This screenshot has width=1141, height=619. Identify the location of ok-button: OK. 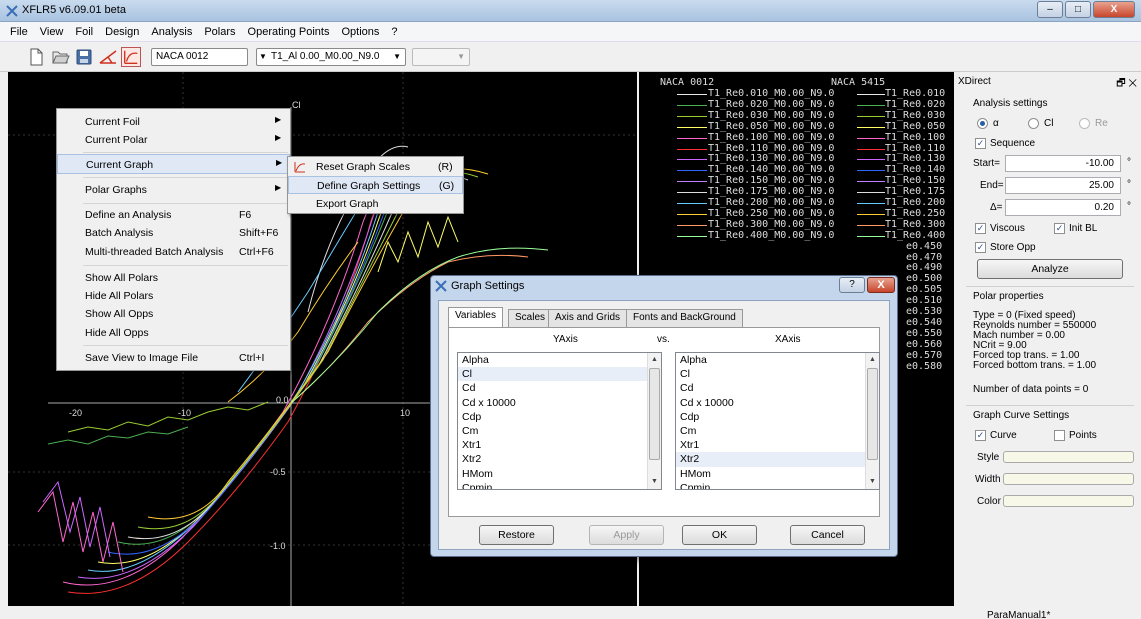
(719, 535).